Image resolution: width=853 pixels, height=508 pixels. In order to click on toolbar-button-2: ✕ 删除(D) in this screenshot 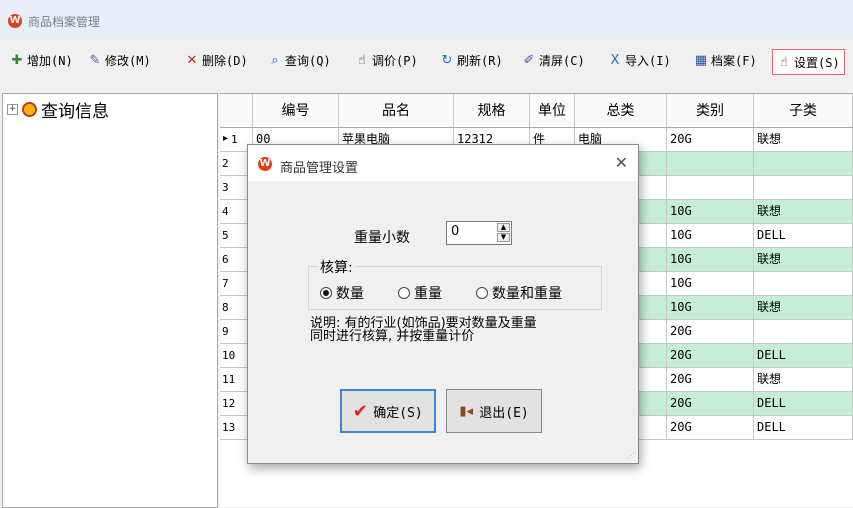, I will do `click(216, 60)`.